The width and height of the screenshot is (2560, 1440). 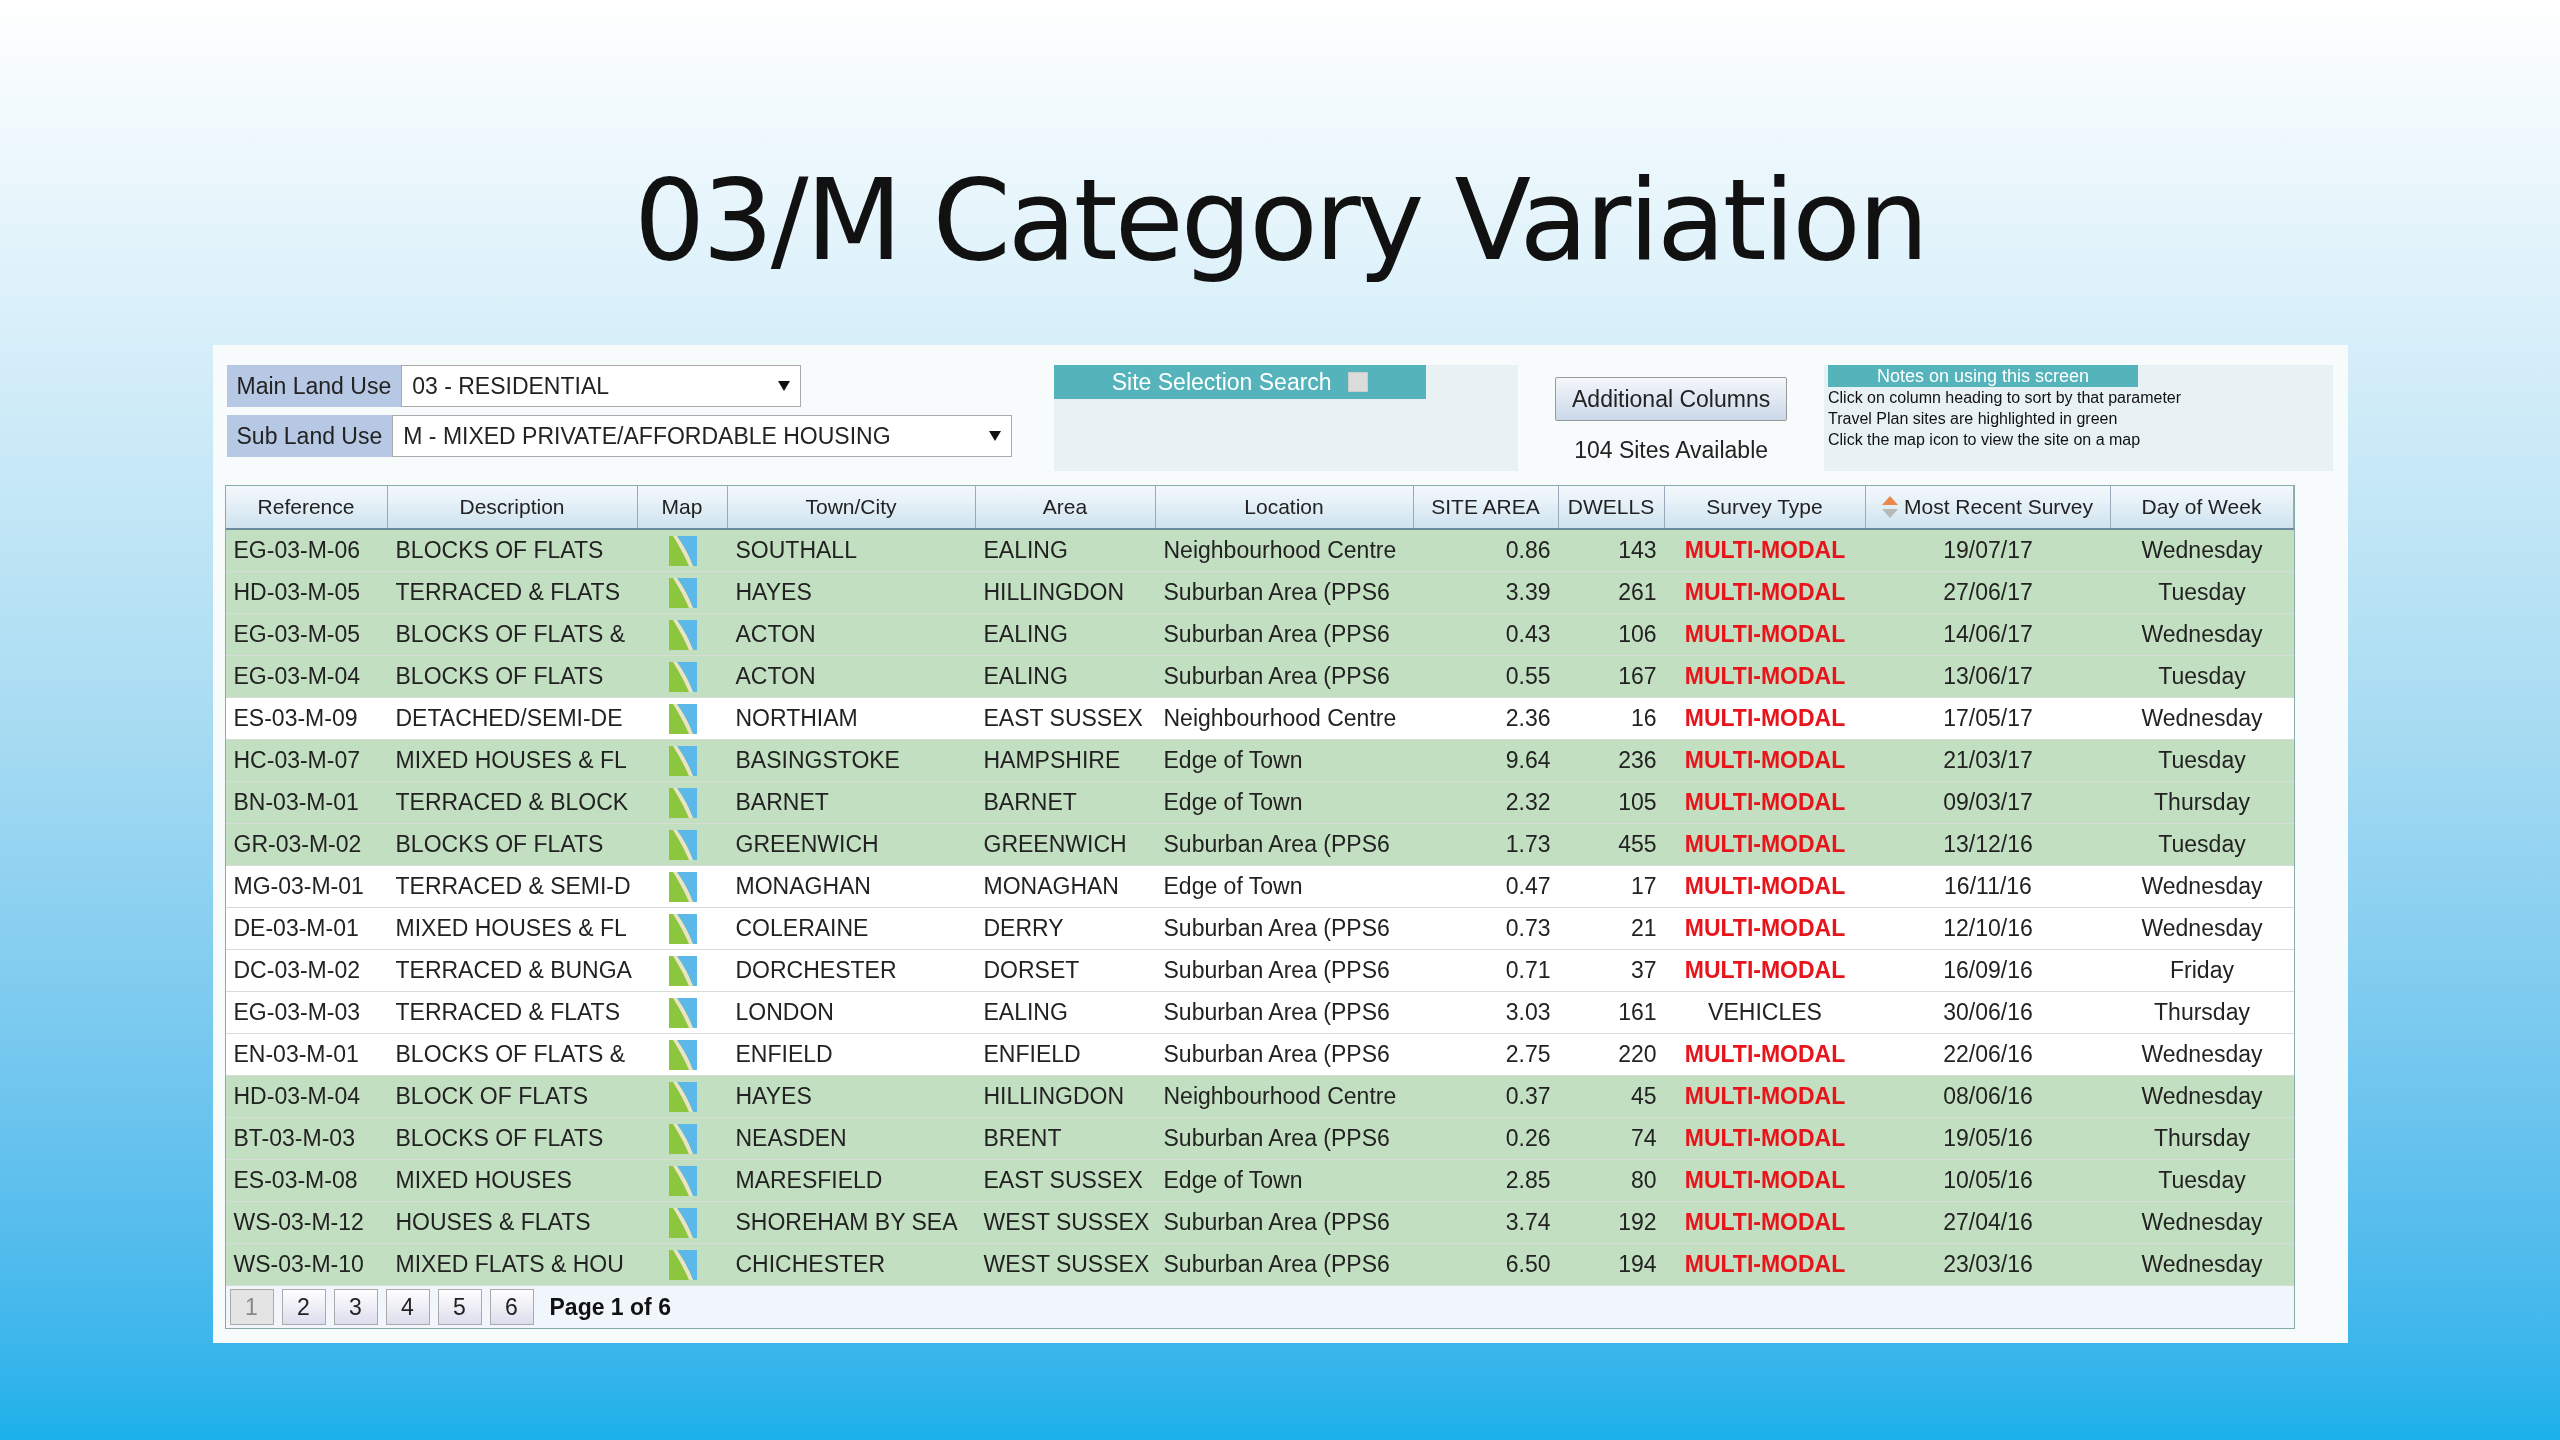 I want to click on page-button: 5, so click(x=459, y=1307).